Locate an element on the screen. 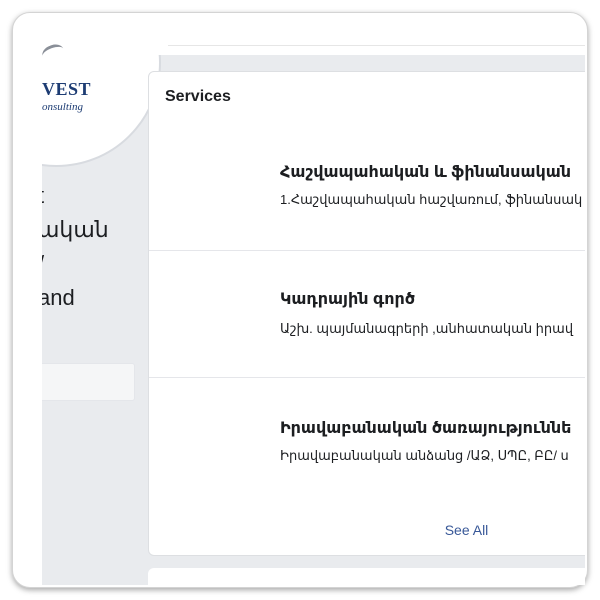 This screenshot has width=600, height=600. see-all-link: See All is located at coordinates (367, 530).